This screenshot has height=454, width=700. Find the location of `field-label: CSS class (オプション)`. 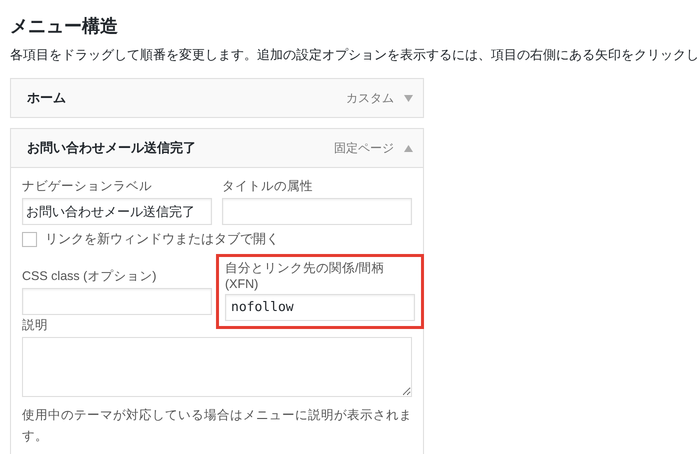

field-label: CSS class (オプション) is located at coordinates (90, 276).